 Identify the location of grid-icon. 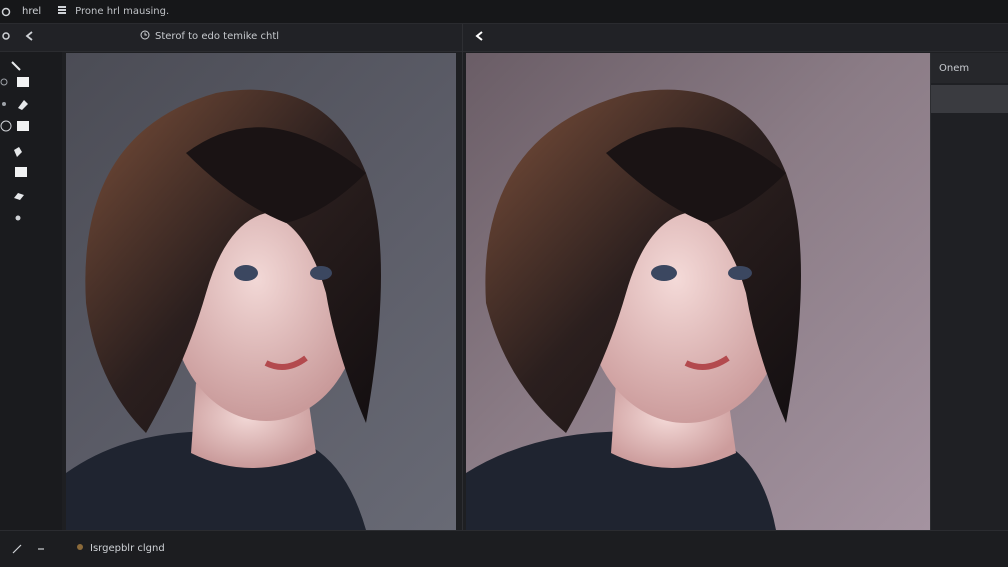
(62, 11).